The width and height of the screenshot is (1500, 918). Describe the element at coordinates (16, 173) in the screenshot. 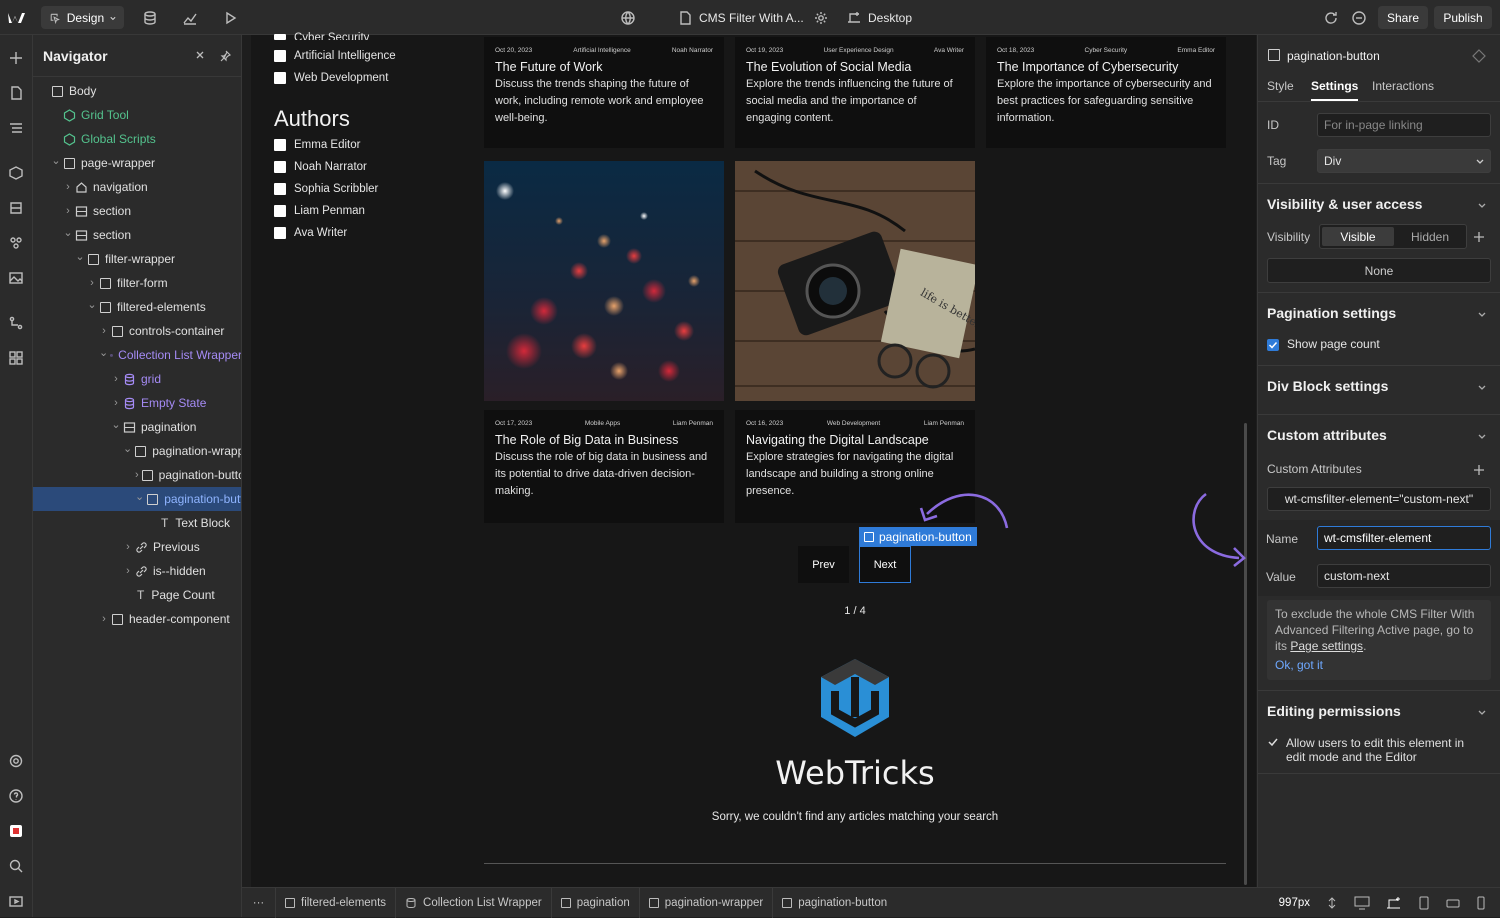

I see `components-icon` at that location.